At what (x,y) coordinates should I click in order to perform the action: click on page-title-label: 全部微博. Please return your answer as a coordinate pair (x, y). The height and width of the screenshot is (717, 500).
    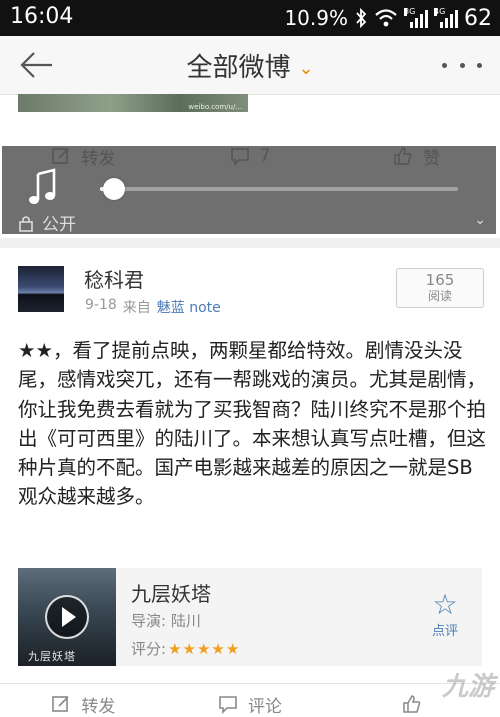
    Looking at the image, I should click on (238, 68).